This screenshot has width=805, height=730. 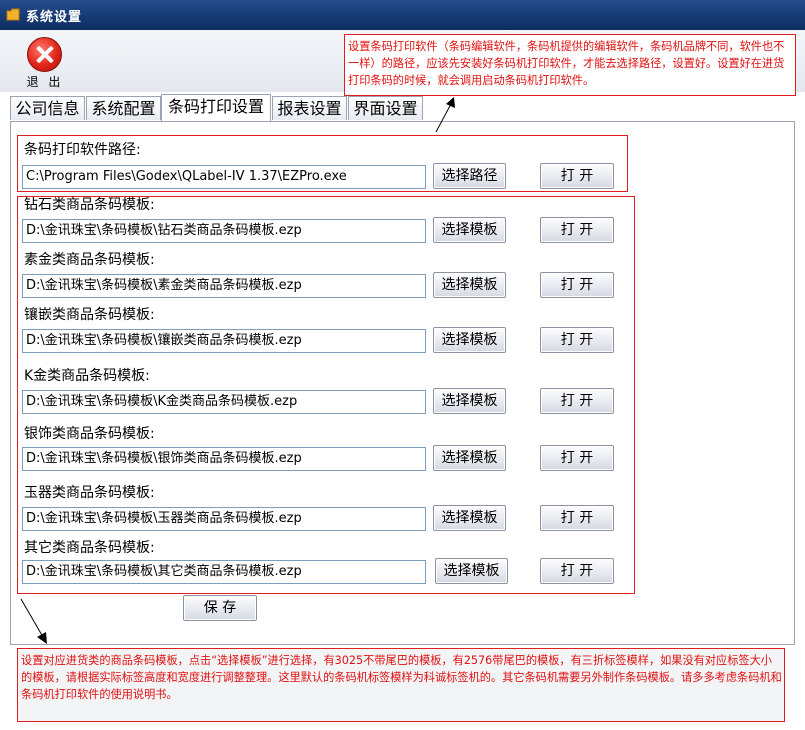 I want to click on open-template-button-silver: 打 开, so click(x=577, y=458).